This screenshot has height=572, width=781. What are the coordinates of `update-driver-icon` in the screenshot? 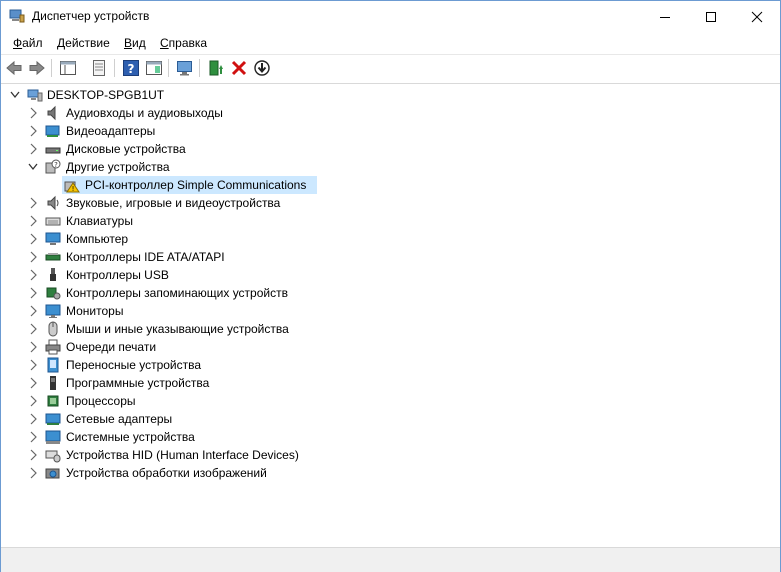 It's located at (216, 68).